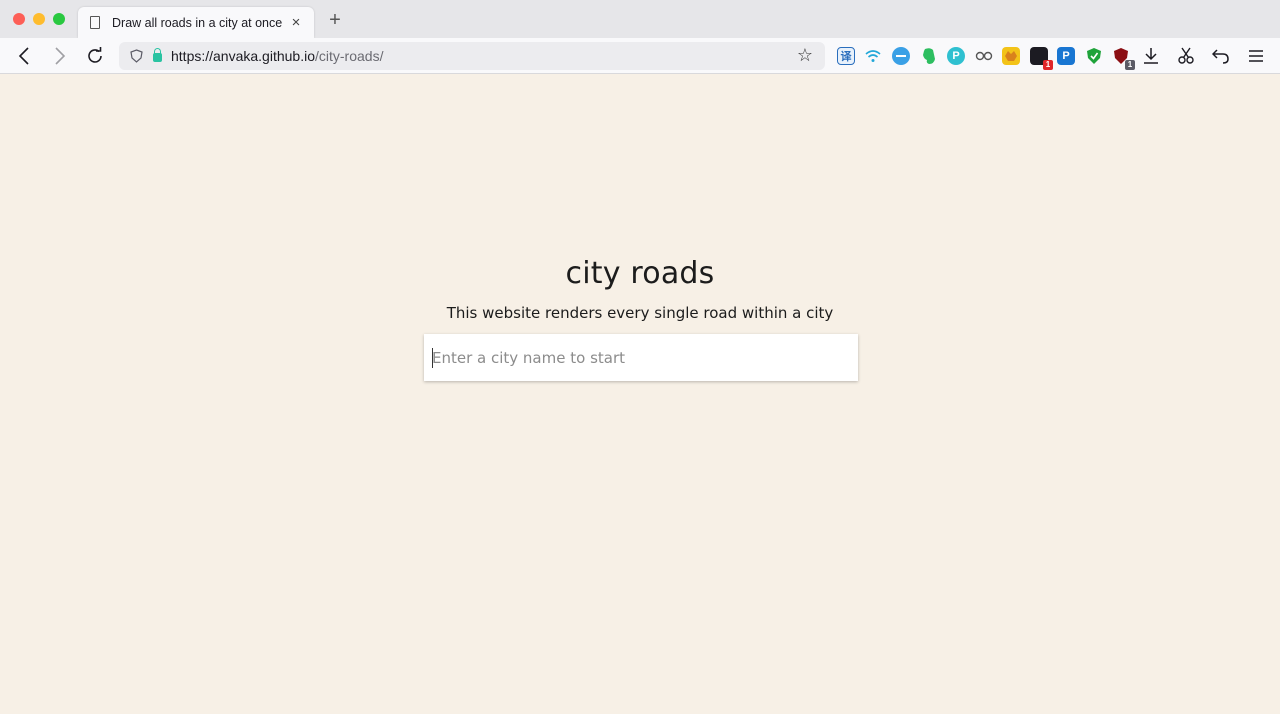 Image resolution: width=1280 pixels, height=714 pixels. I want to click on green-shield-extension-icon, so click(1094, 56).